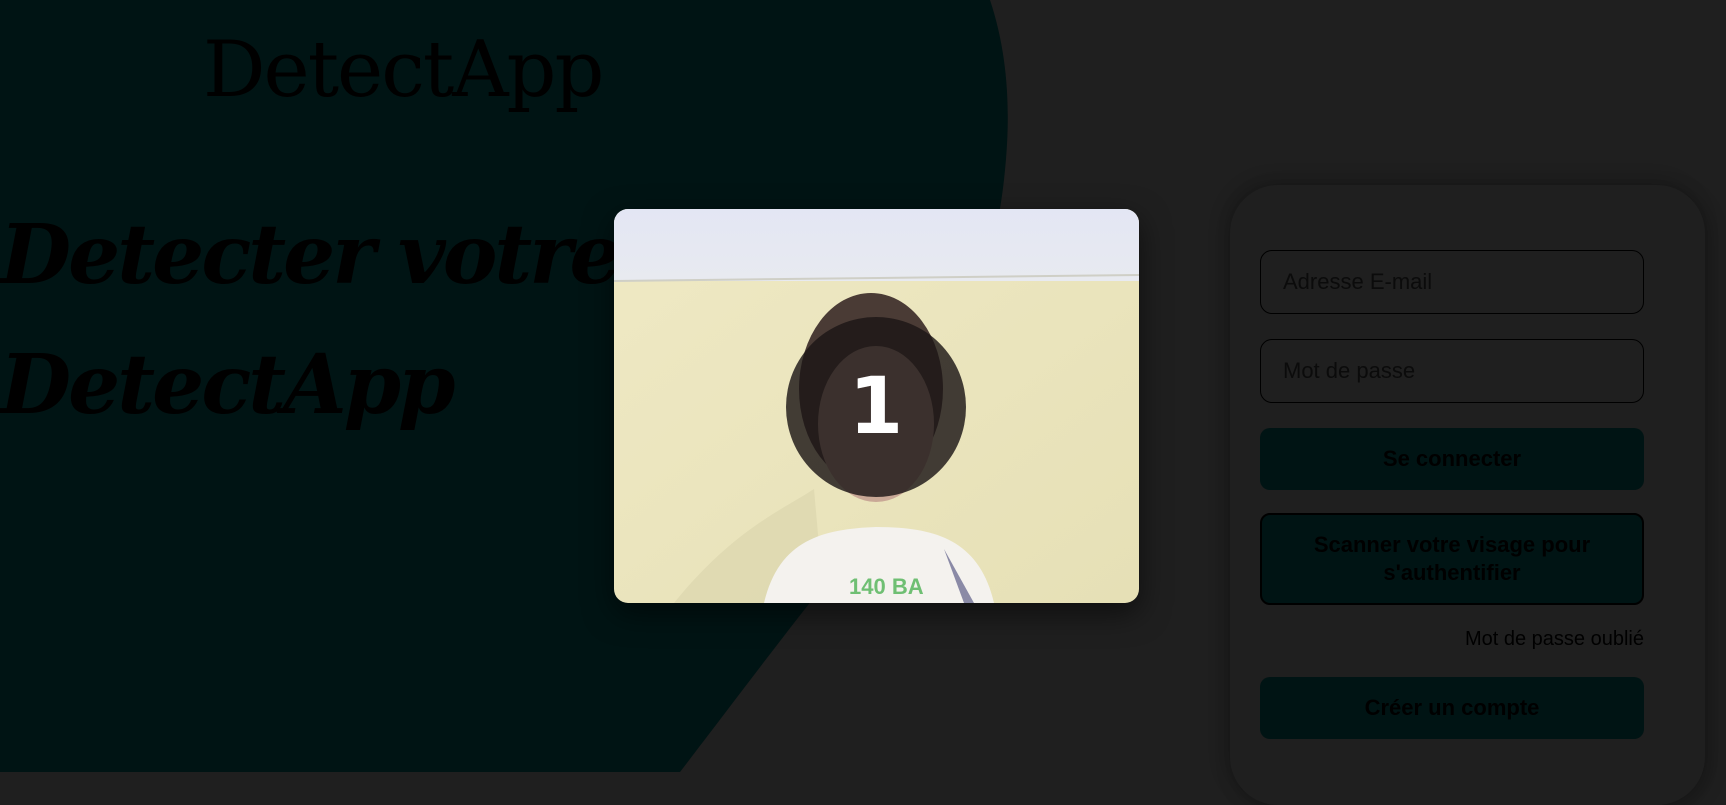 The width and height of the screenshot is (1726, 805). What do you see at coordinates (1452, 371) in the screenshot?
I see `password-field` at bounding box center [1452, 371].